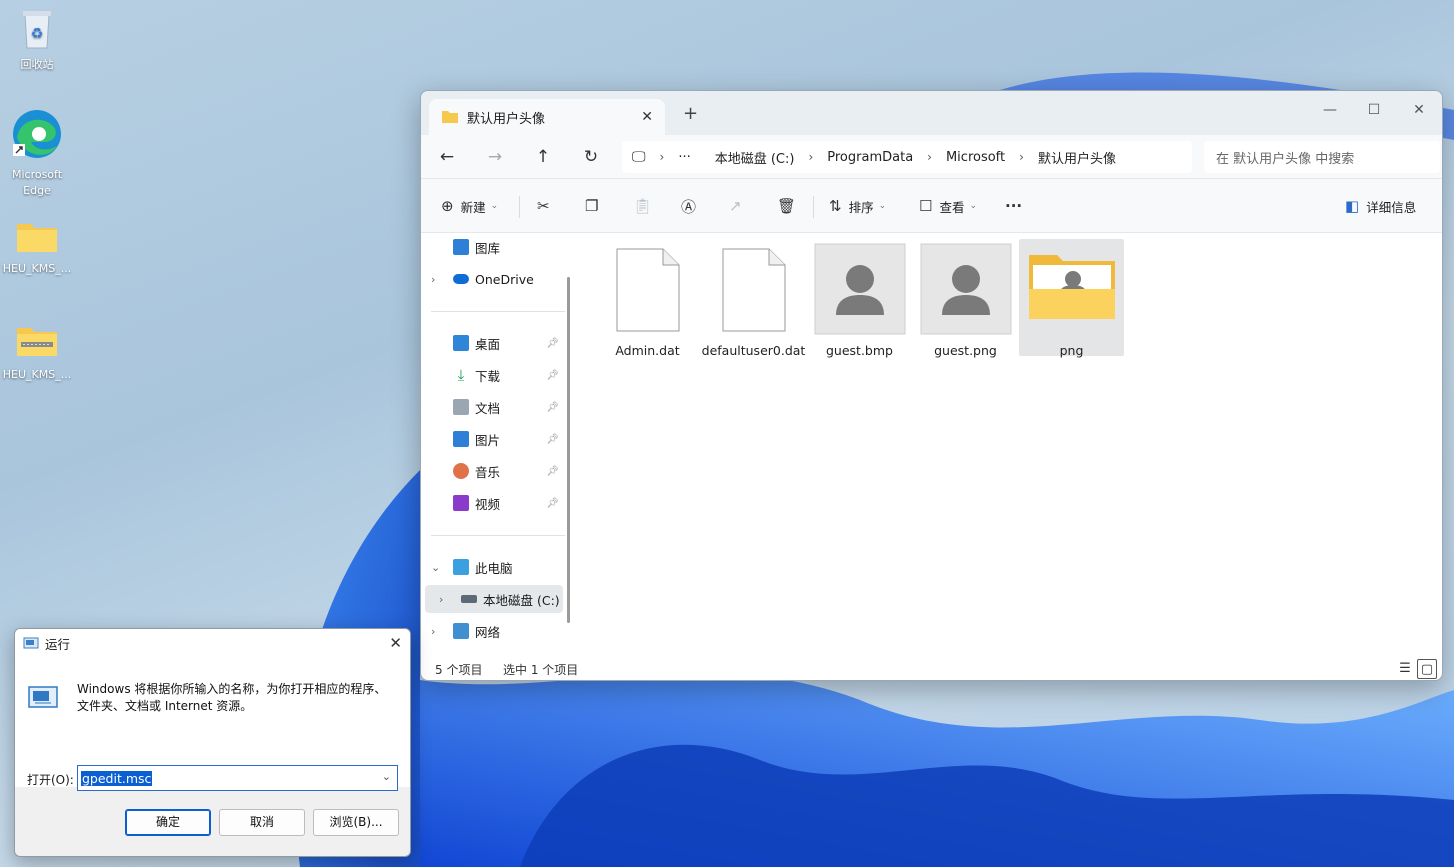  Describe the element at coordinates (647, 350) in the screenshot. I see `file-name: Admin.dat` at that location.